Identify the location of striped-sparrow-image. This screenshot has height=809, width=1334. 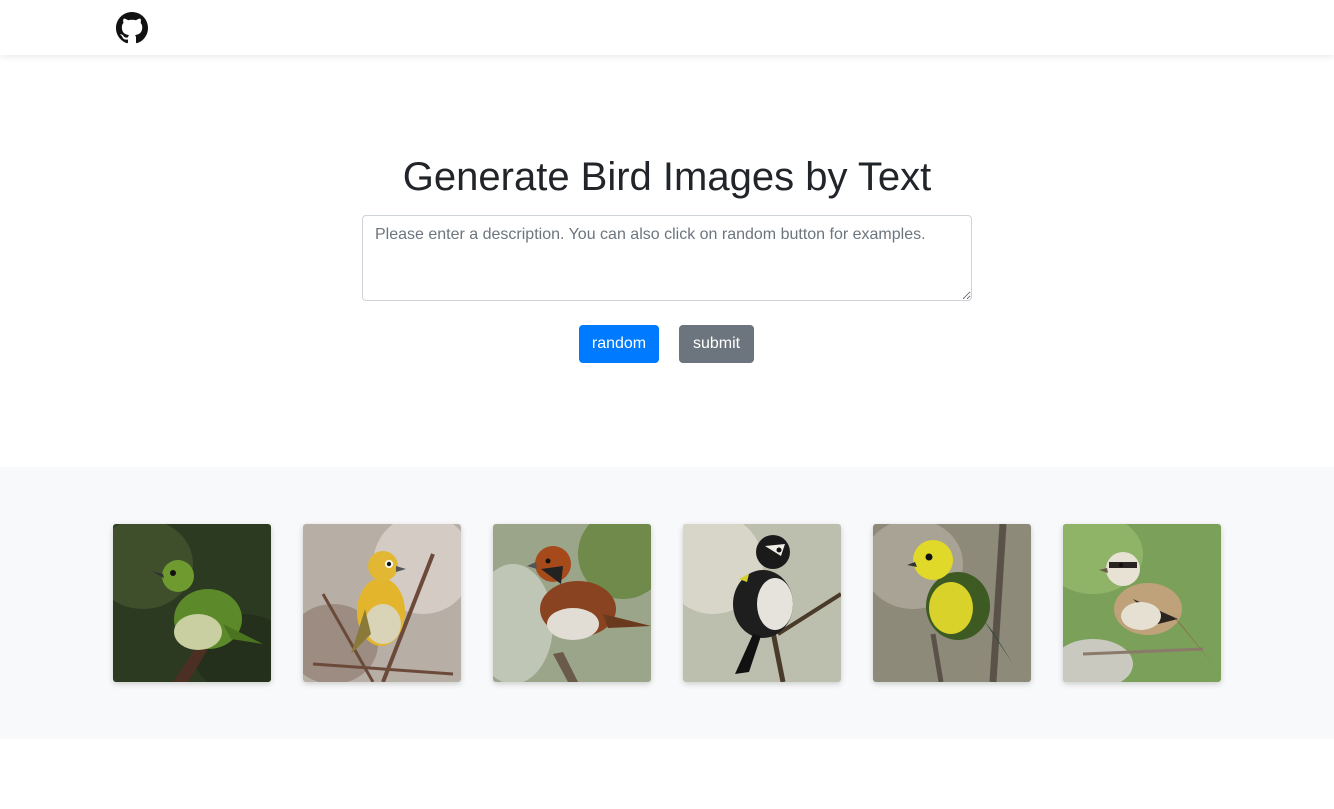
(1142, 603).